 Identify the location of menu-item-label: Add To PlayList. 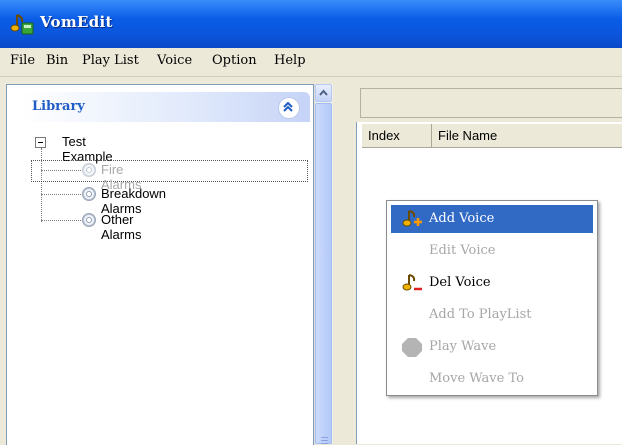
(480, 314).